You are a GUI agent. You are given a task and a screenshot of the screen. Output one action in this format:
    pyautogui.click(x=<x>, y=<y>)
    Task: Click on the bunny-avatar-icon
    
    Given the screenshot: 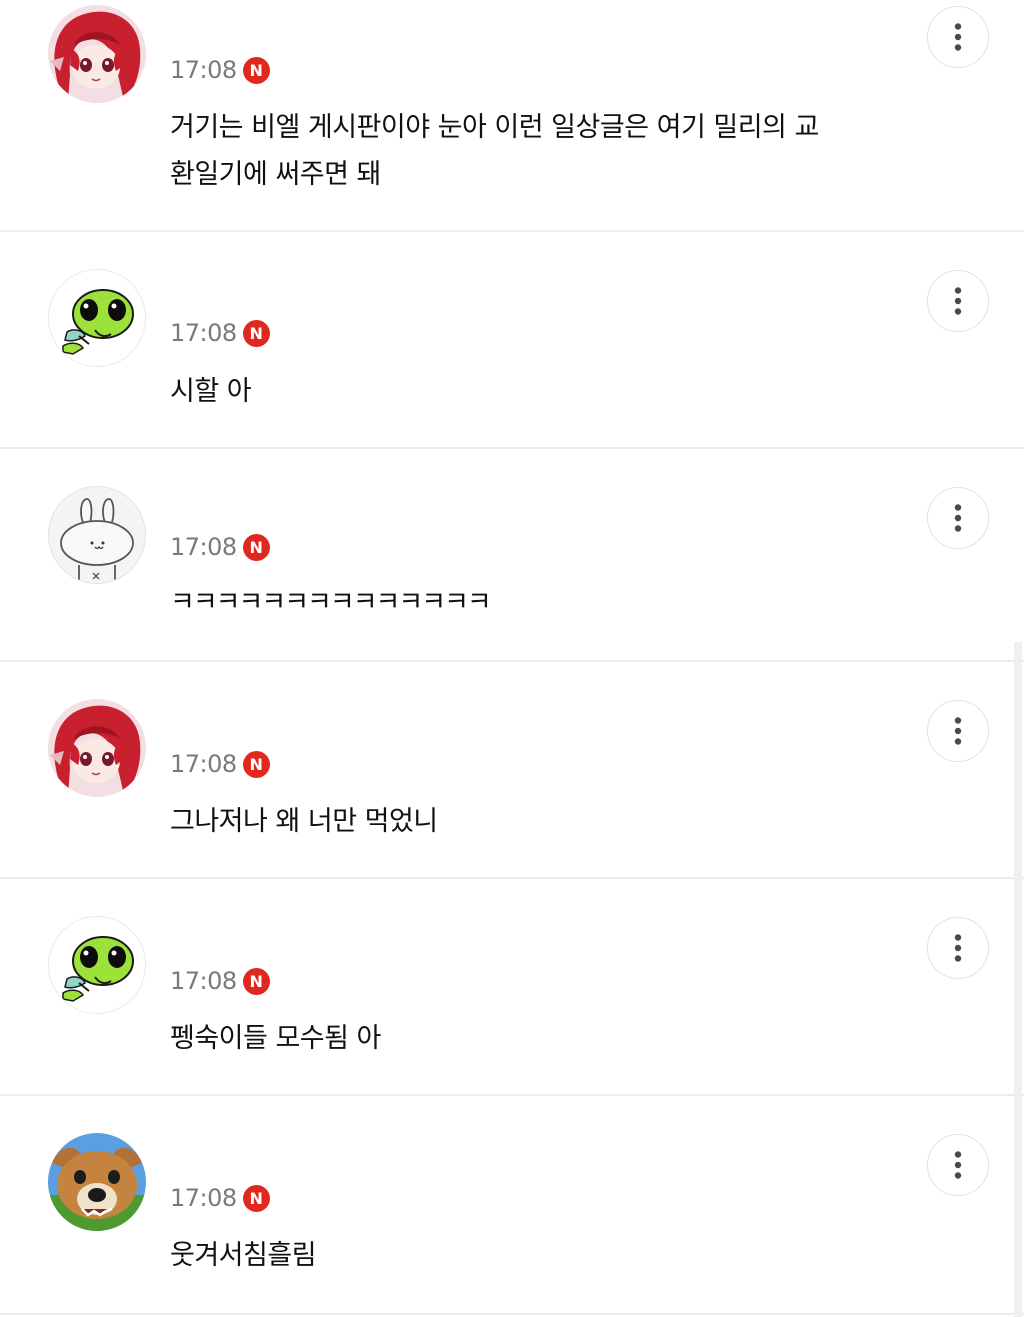 What is the action you would take?
    pyautogui.click(x=97, y=535)
    